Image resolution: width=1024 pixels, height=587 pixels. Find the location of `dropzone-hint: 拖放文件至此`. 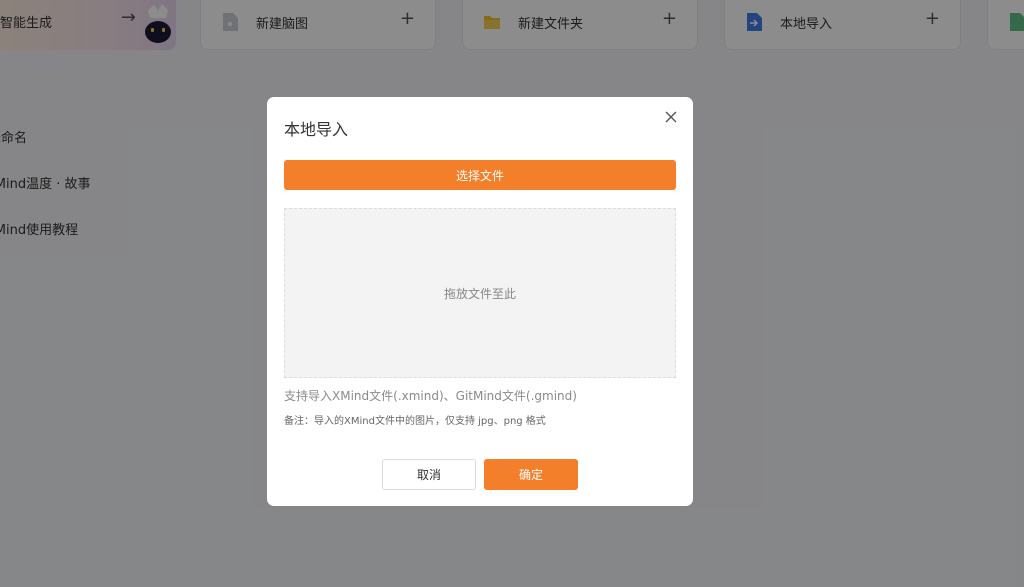

dropzone-hint: 拖放文件至此 is located at coordinates (479, 293).